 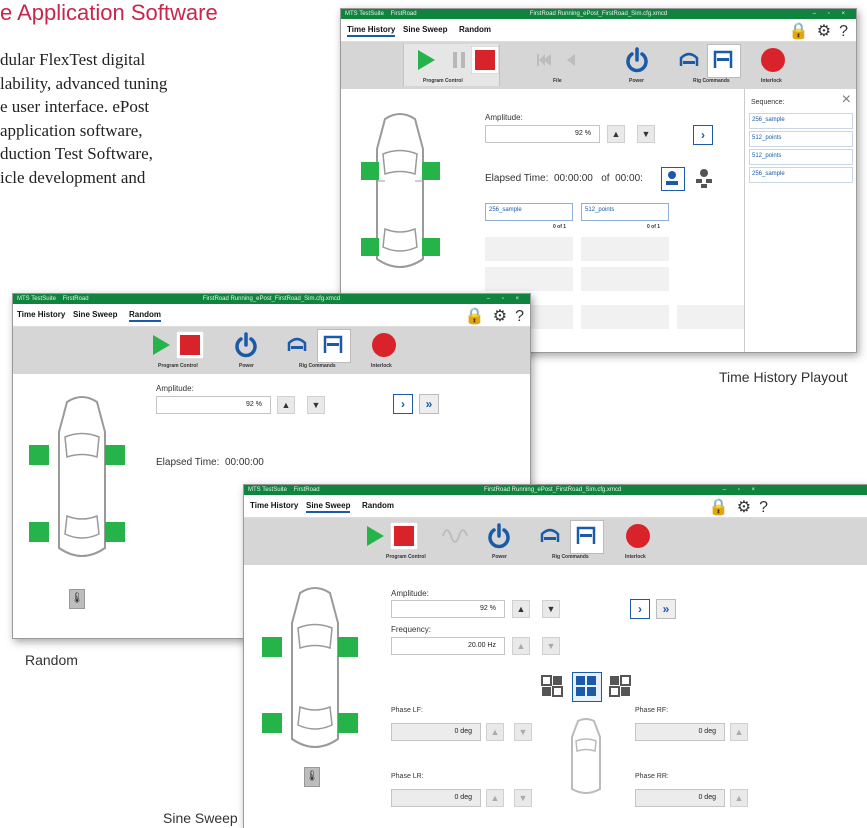 I want to click on phase-lf-field: 0 deg, so click(x=436, y=732).